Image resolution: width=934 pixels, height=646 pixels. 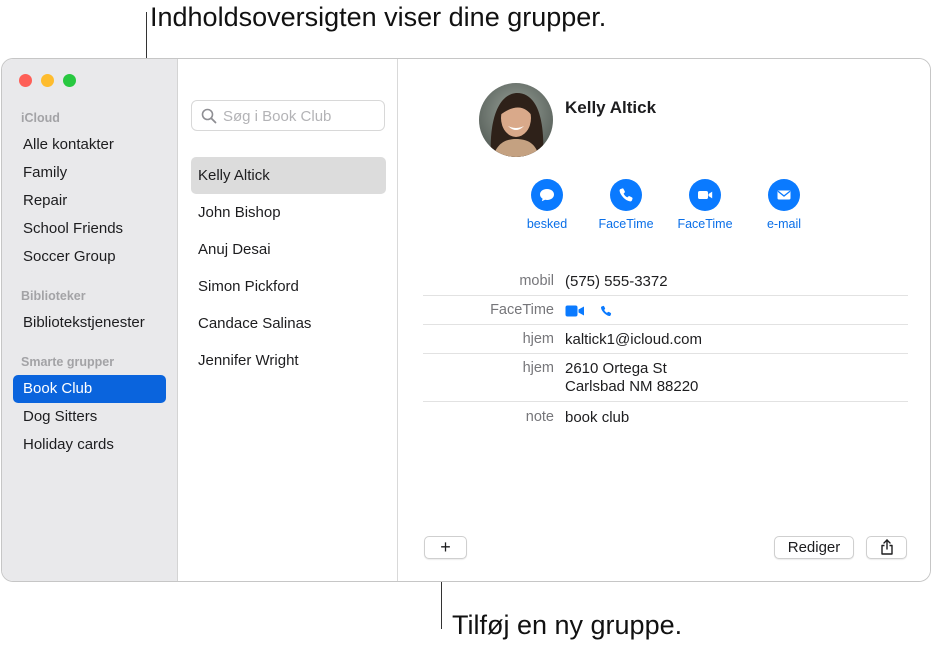 I want to click on search-input, so click(x=301, y=116).